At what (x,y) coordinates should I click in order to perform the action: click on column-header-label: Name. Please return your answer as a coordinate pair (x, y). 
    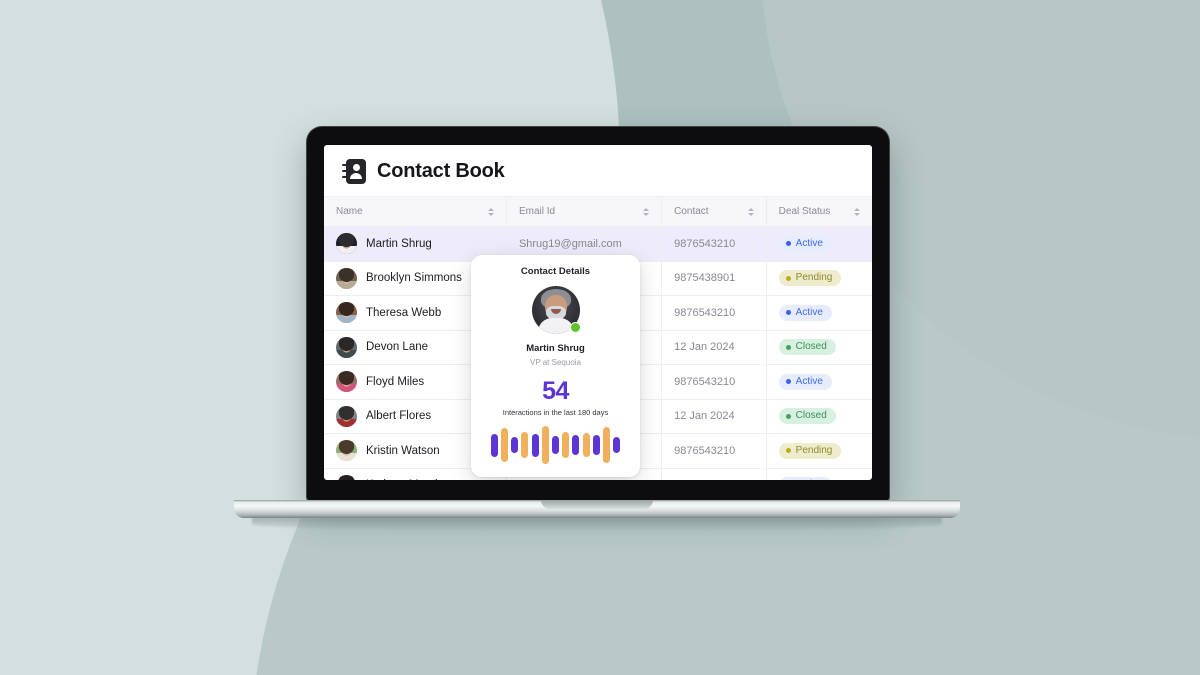
    Looking at the image, I should click on (349, 211).